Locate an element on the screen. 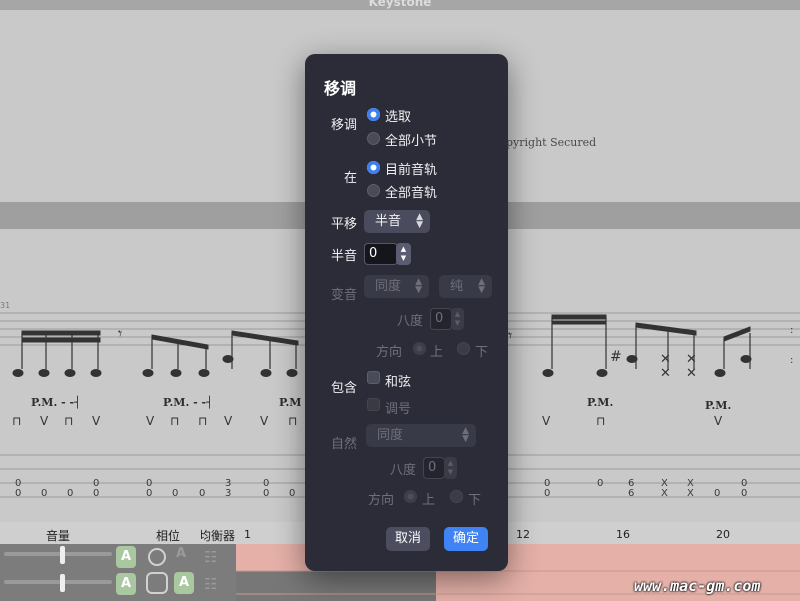  bar-number: 31 is located at coordinates (5, 305).